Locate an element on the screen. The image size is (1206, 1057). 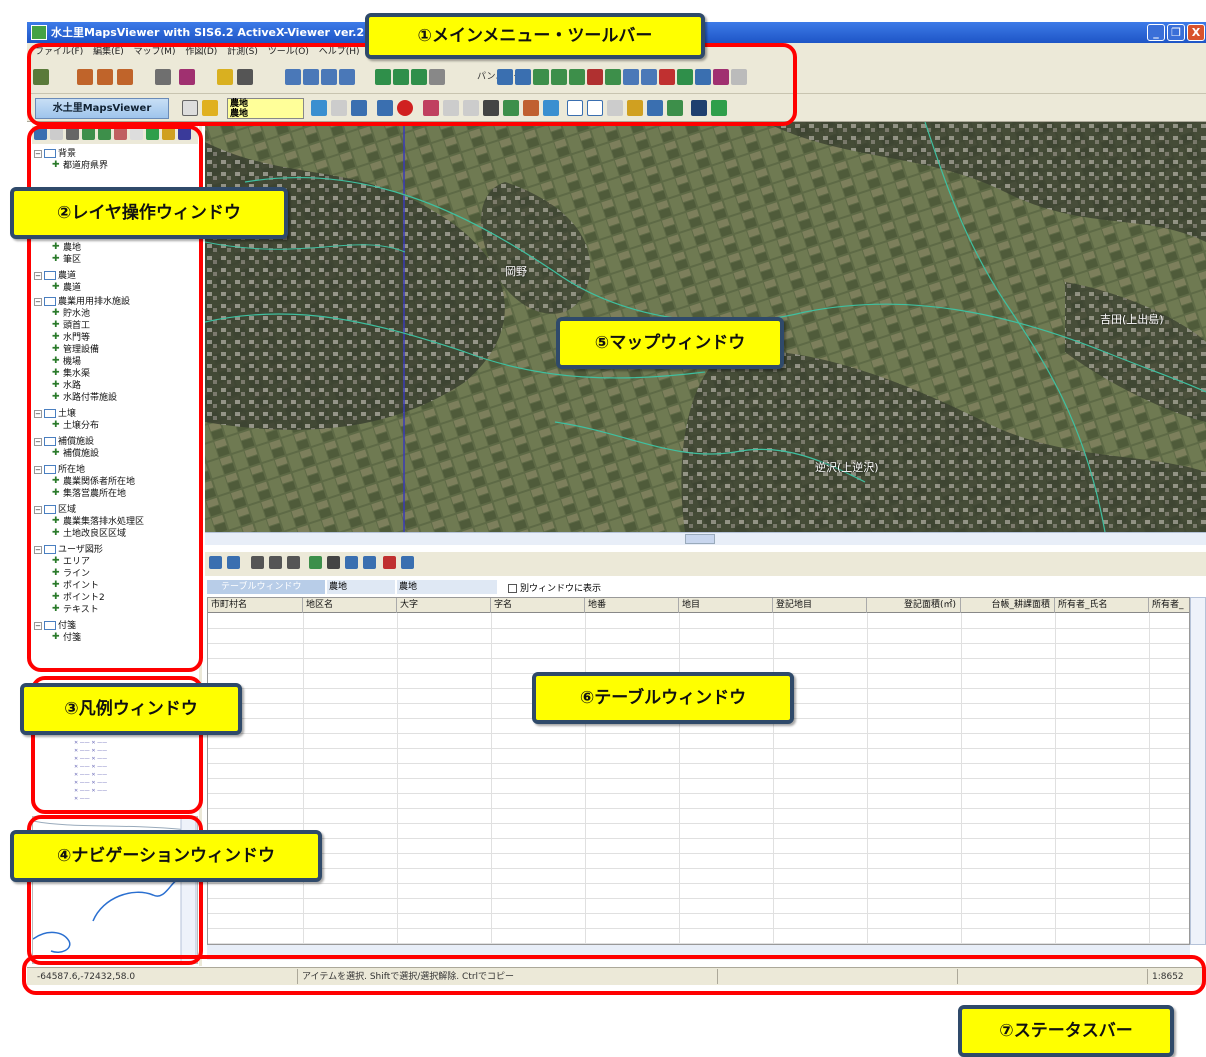
separate-window-option: 別ウィンドウに表示 is located at coordinates (554, 587).